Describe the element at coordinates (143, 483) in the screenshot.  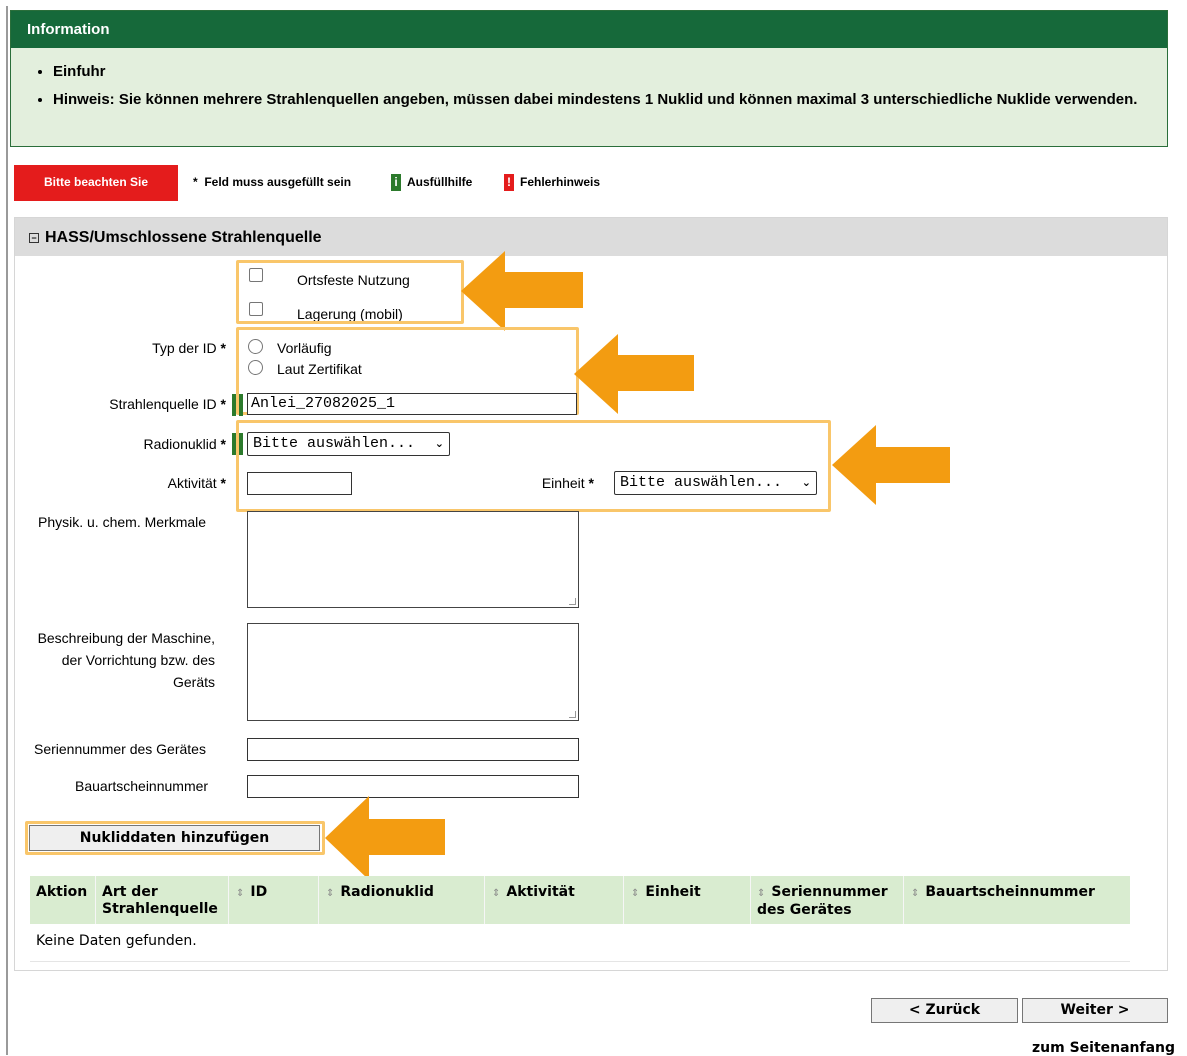
I see `label-aktivitaet: Aktivität *` at that location.